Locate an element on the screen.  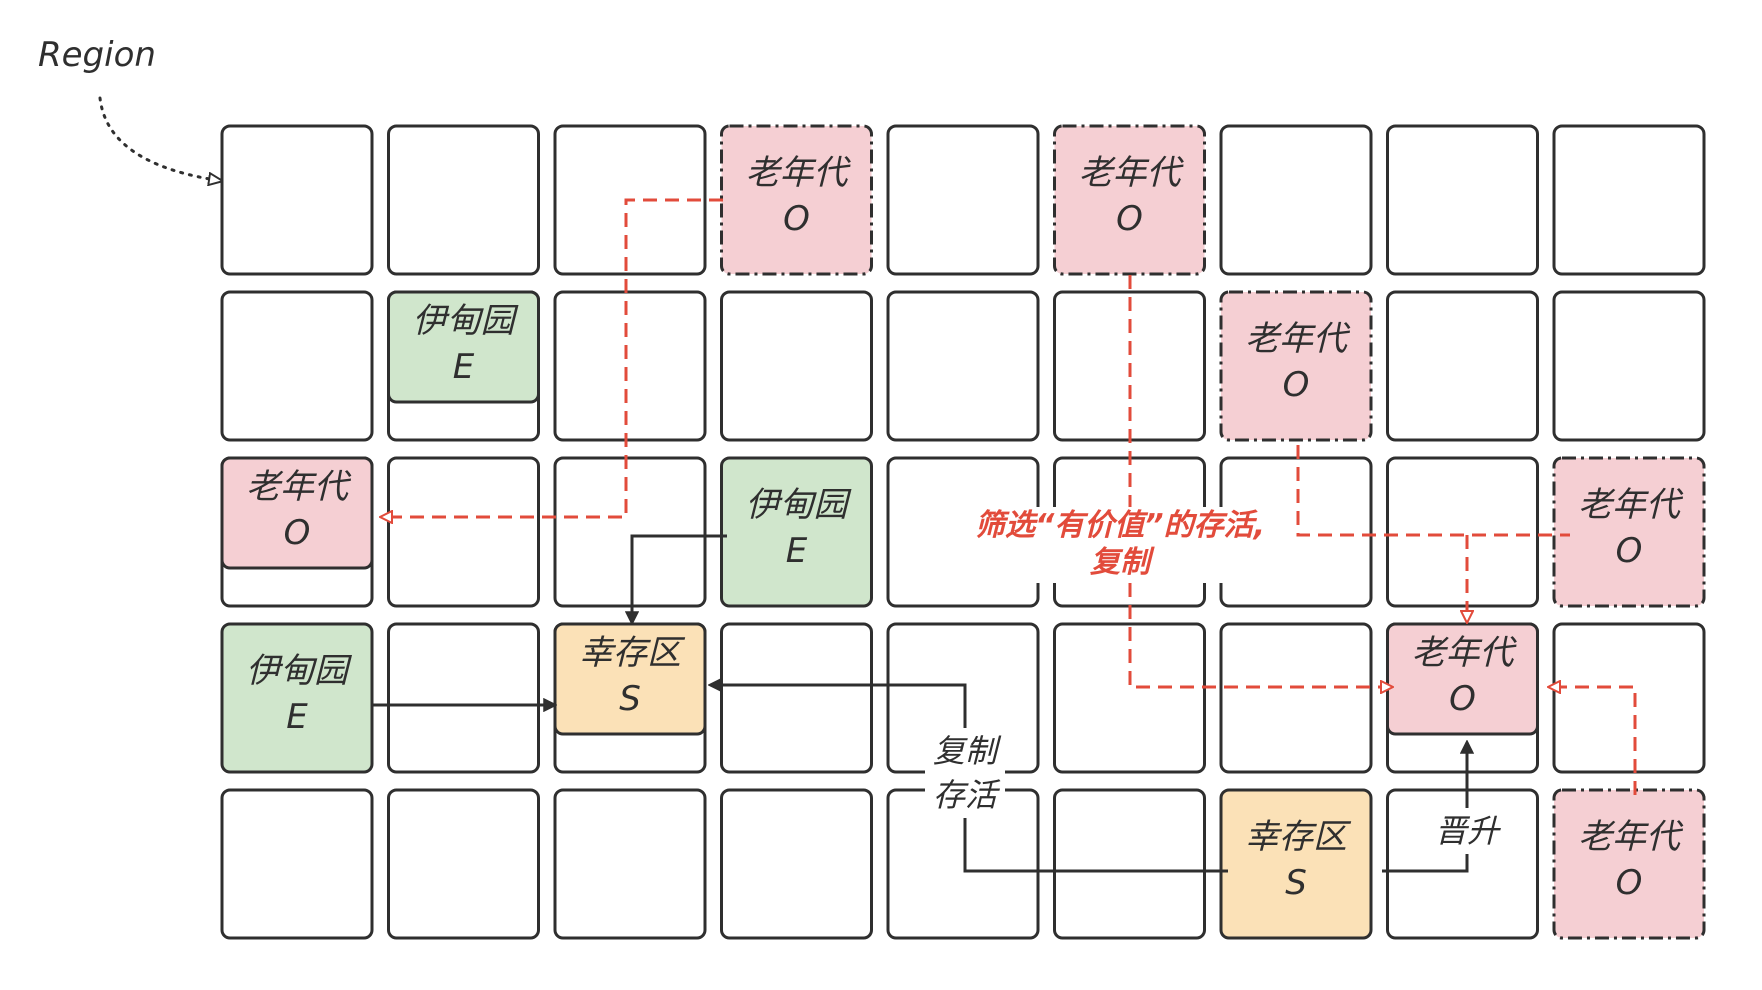
region-label: Region is located at coordinates (97, 55).